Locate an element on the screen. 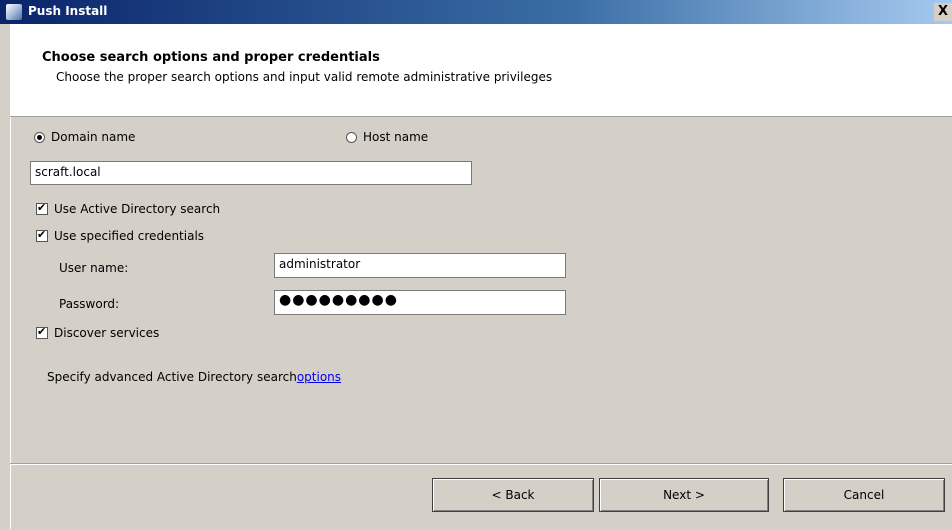 Image resolution: width=952 pixels, height=529 pixels. footer-separator is located at coordinates (481, 464).